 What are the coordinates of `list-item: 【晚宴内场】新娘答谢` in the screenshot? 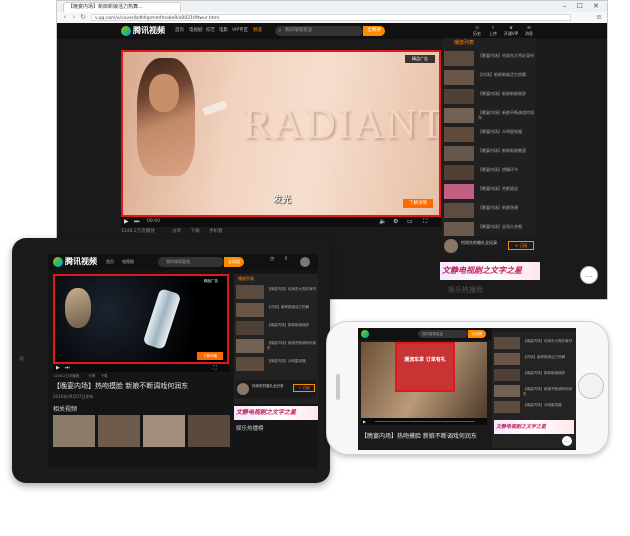 It's located at (489, 210).